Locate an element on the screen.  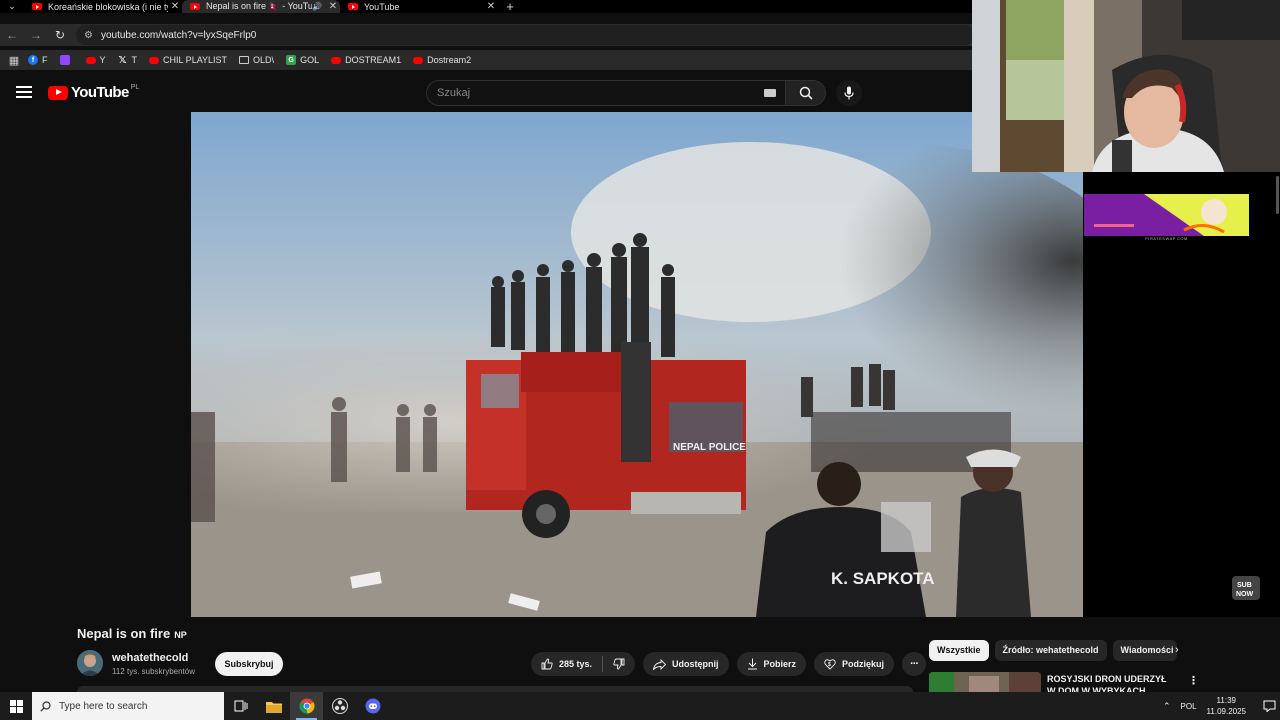
logo-text: YouTube is located at coordinates (100, 92).